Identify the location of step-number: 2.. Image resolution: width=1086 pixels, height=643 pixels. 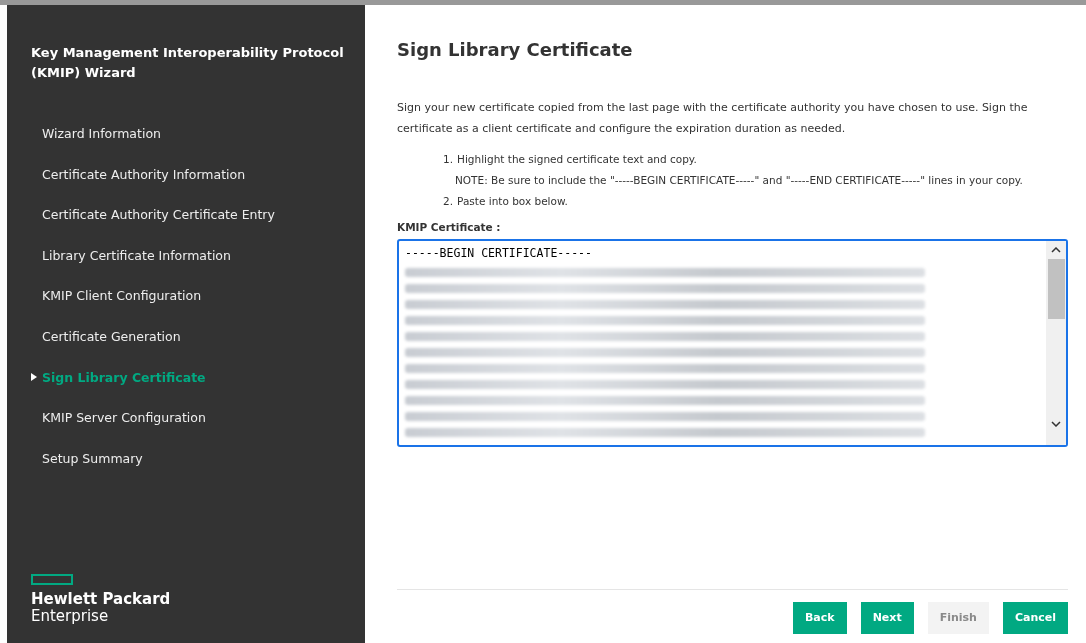
(448, 201).